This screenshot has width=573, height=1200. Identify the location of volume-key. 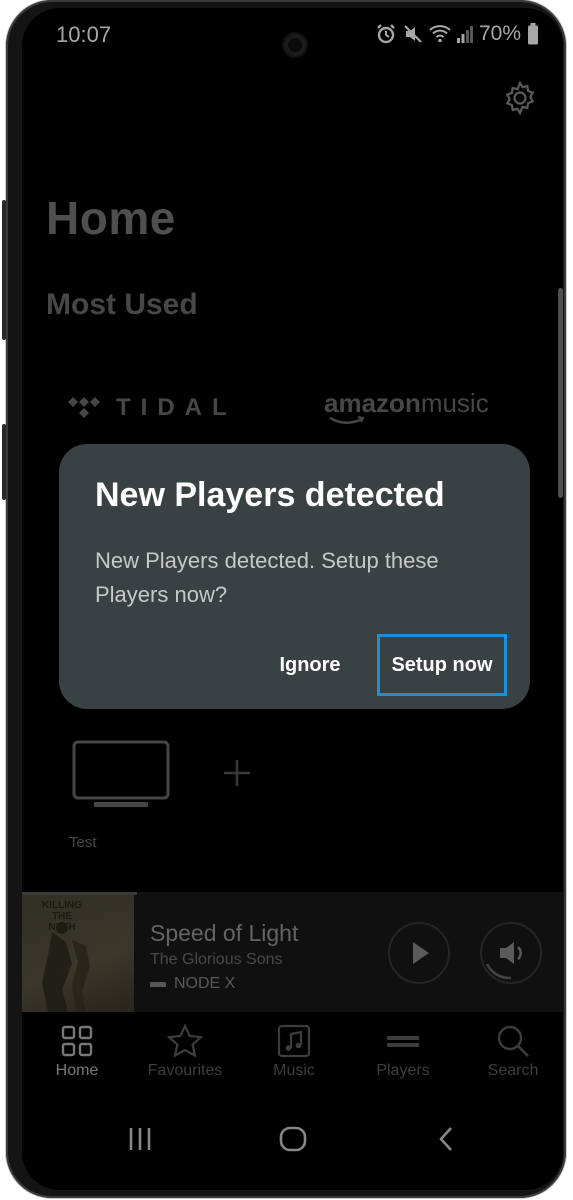
(4, 270).